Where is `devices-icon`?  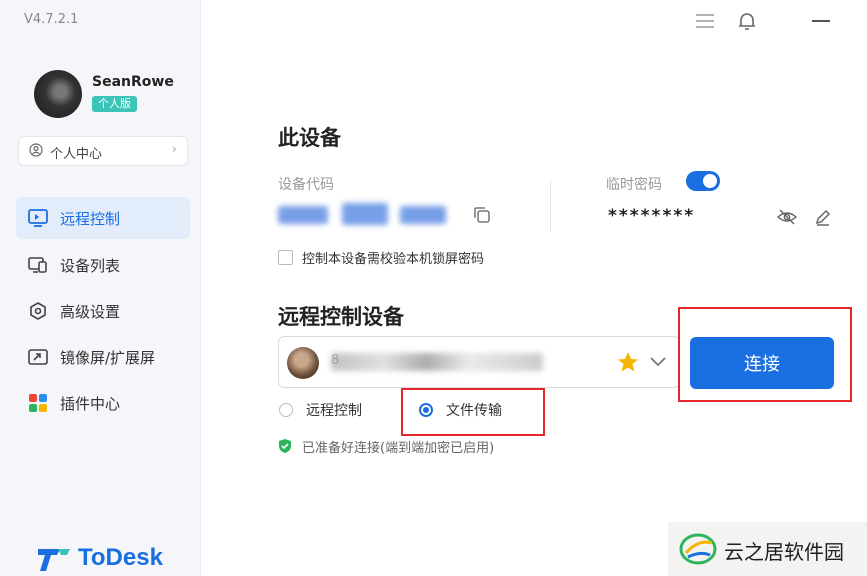 devices-icon is located at coordinates (37, 265).